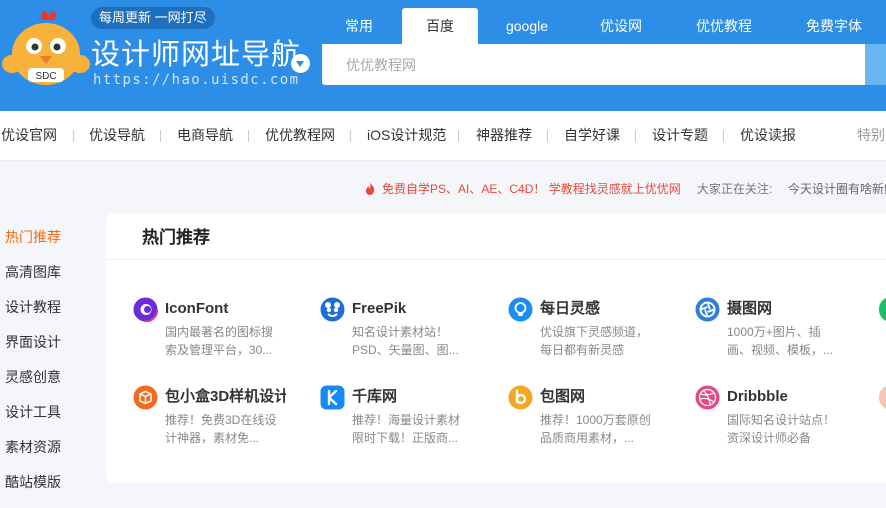 The width and height of the screenshot is (886, 508). Describe the element at coordinates (176, 237) in the screenshot. I see `section-title: 热门推荐` at that location.